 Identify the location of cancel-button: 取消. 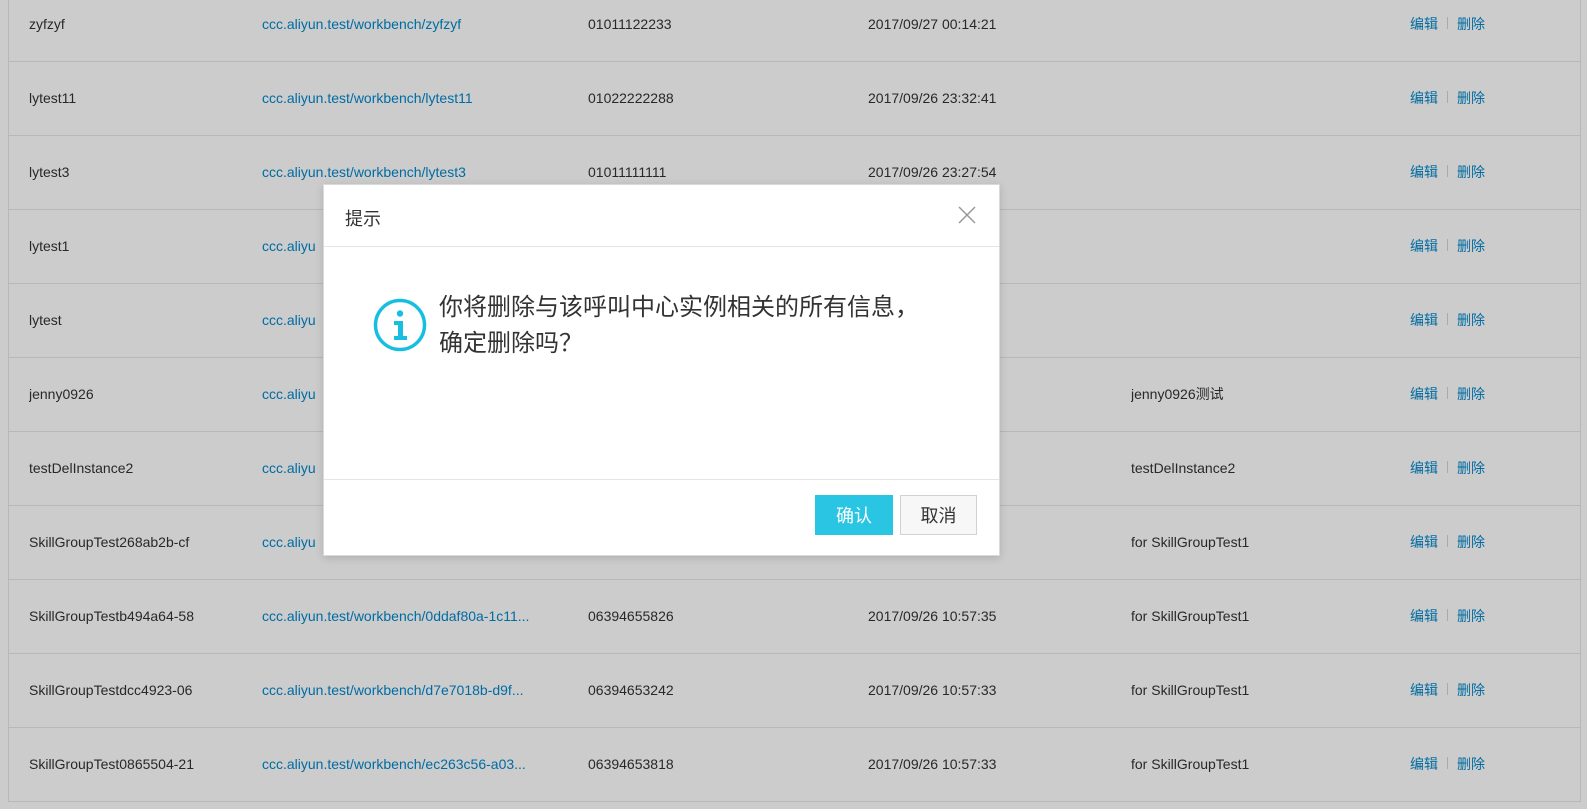
(938, 515).